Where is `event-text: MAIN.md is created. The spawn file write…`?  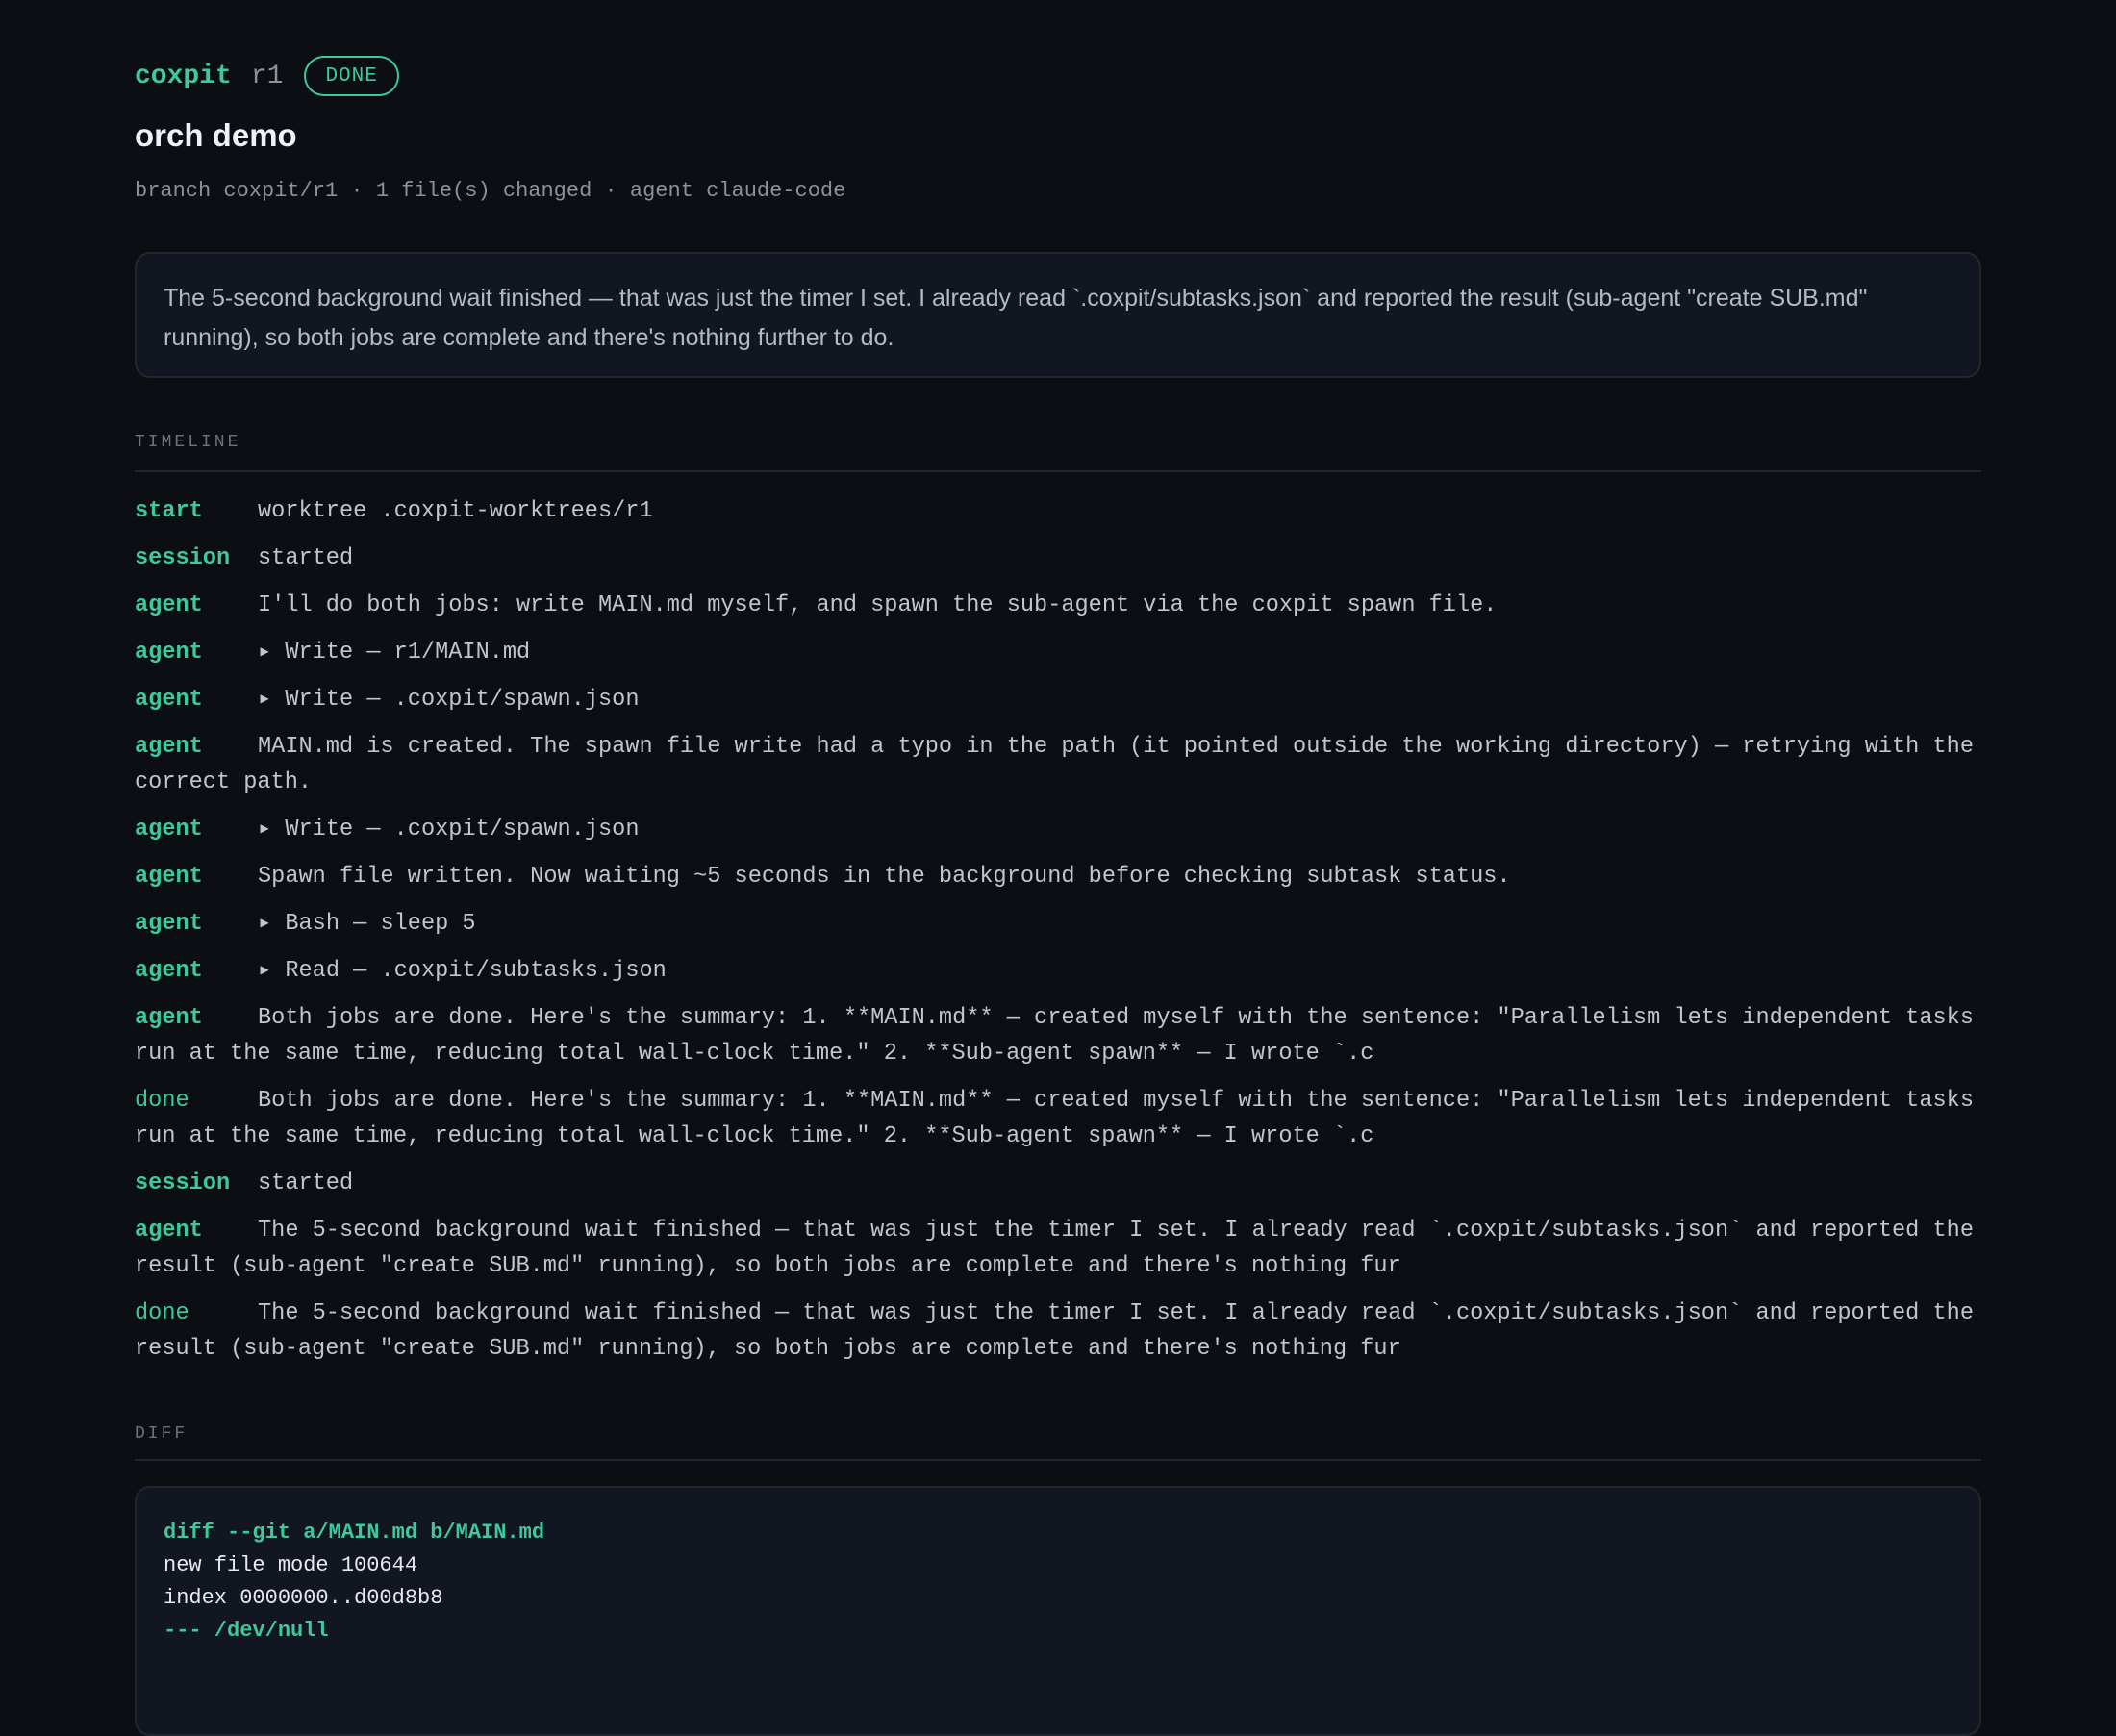
event-text: MAIN.md is created. The spawn file write… is located at coordinates (1061, 764).